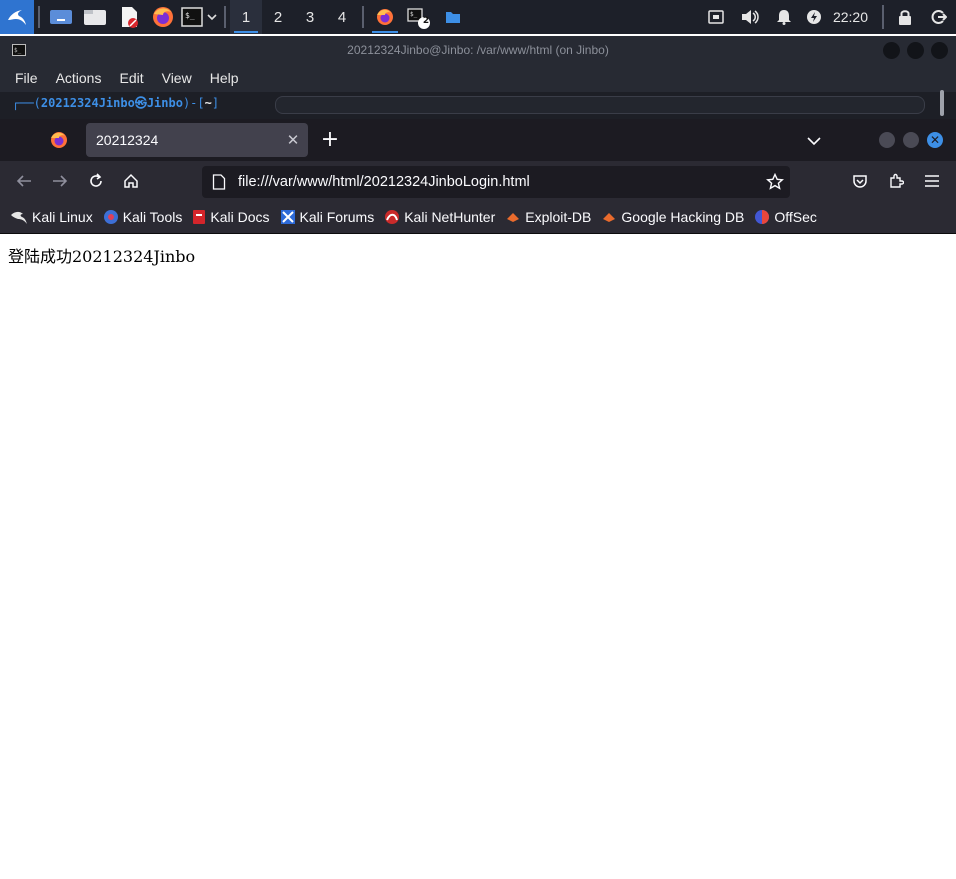  Describe the element at coordinates (177, 78) in the screenshot. I see `terminal-menu-view: View` at that location.